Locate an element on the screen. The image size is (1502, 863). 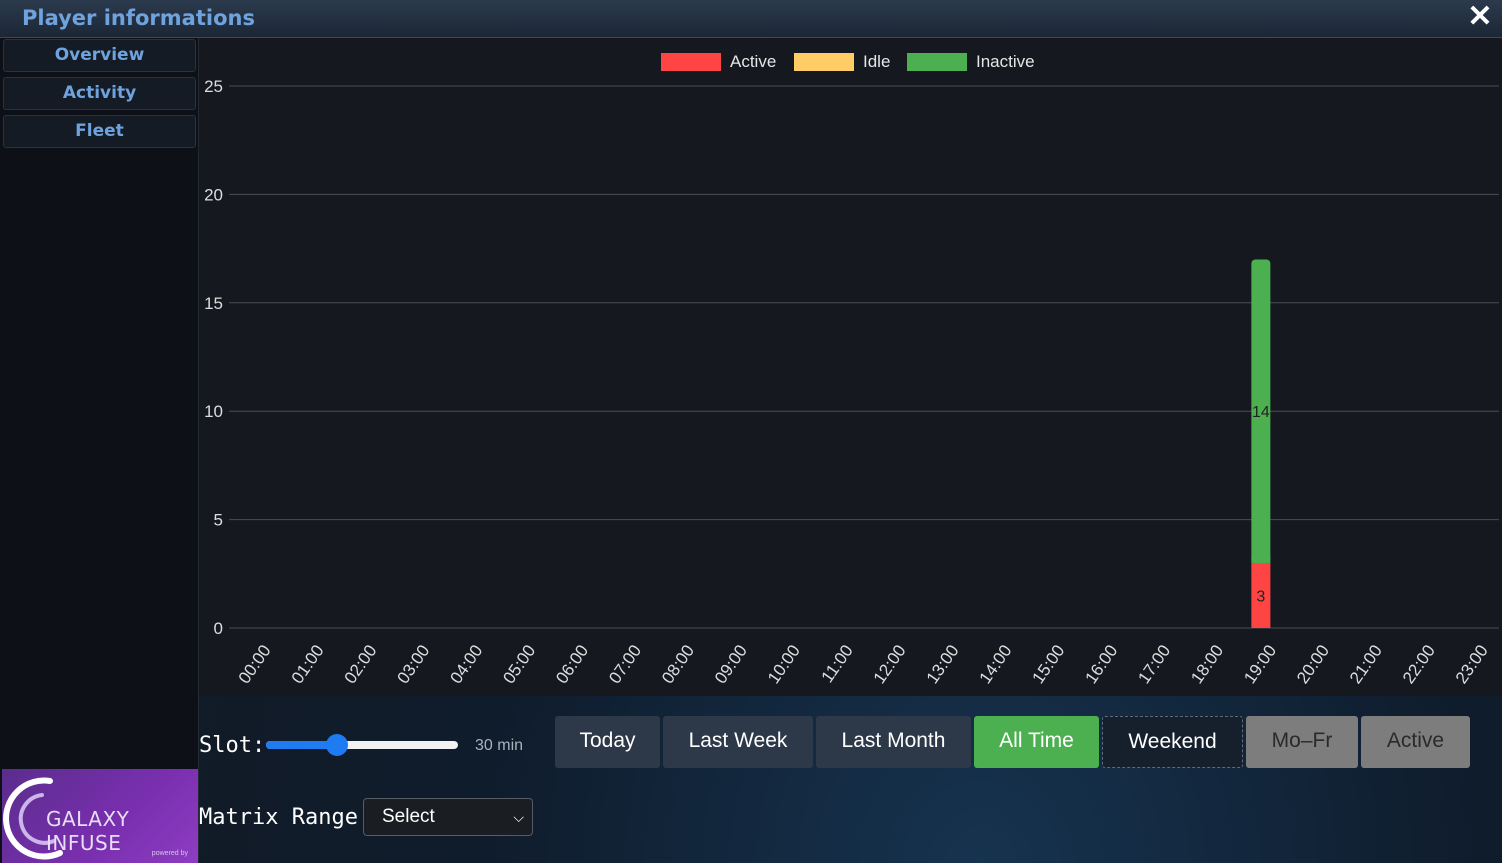
galaxy-infuse-logo: GALAXY INFUSE powered by is located at coordinates (100, 816).